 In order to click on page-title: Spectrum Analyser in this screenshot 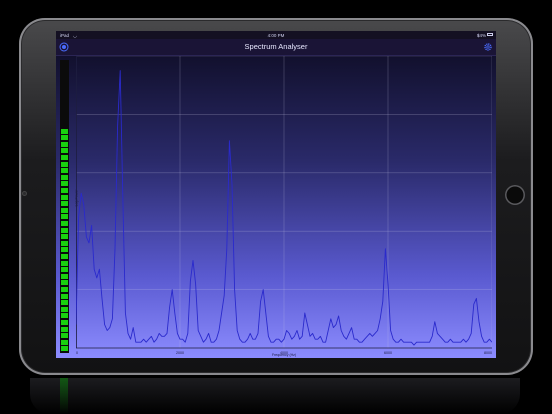, I will do `click(276, 46)`.